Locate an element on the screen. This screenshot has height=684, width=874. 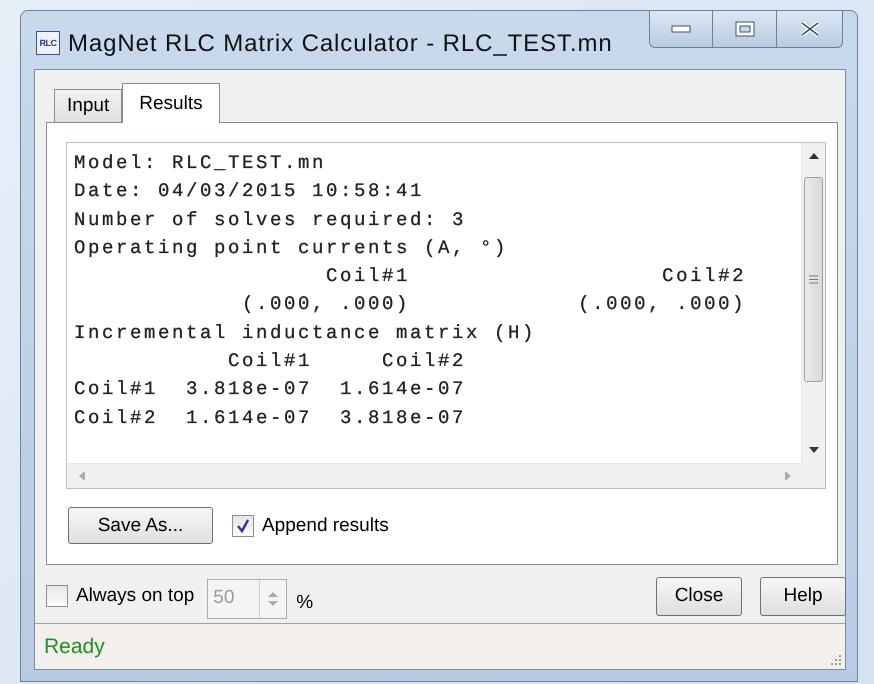
window-title: MagNet RLC Matrix Calculator - RLC_TEST.mn is located at coordinates (340, 44).